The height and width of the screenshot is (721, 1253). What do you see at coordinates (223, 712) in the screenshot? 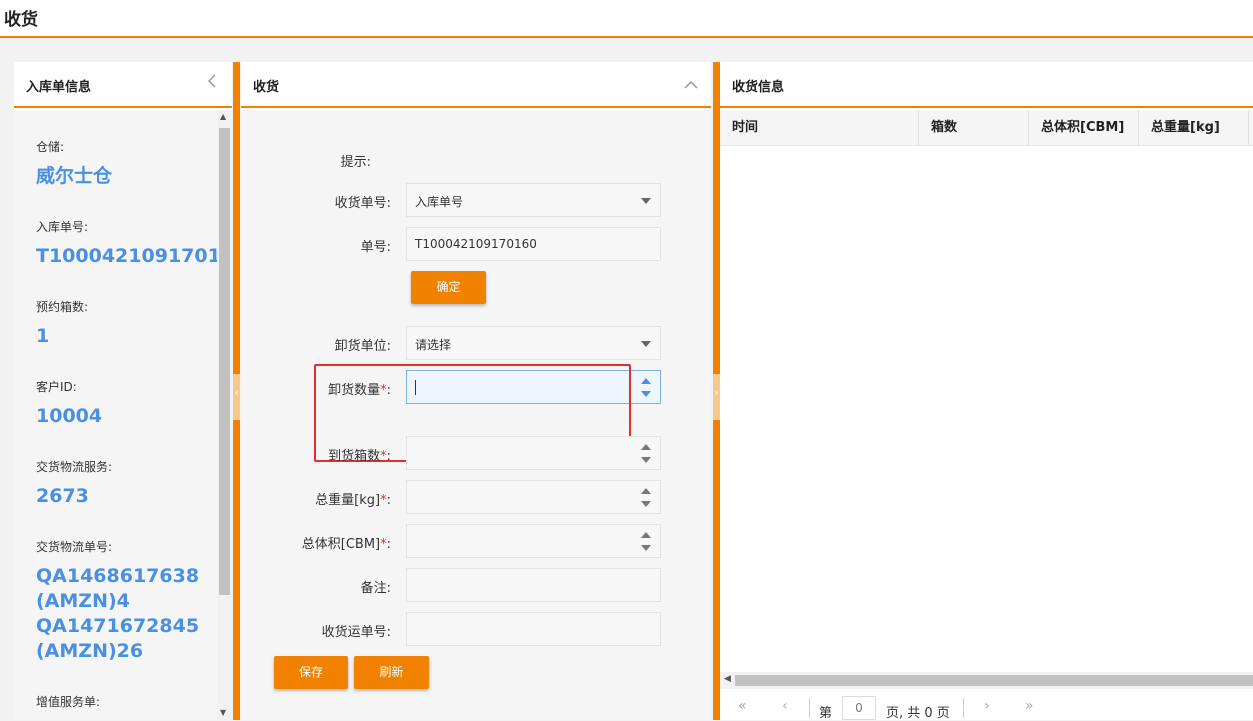
I see `scroll-down-icon: ▼` at bounding box center [223, 712].